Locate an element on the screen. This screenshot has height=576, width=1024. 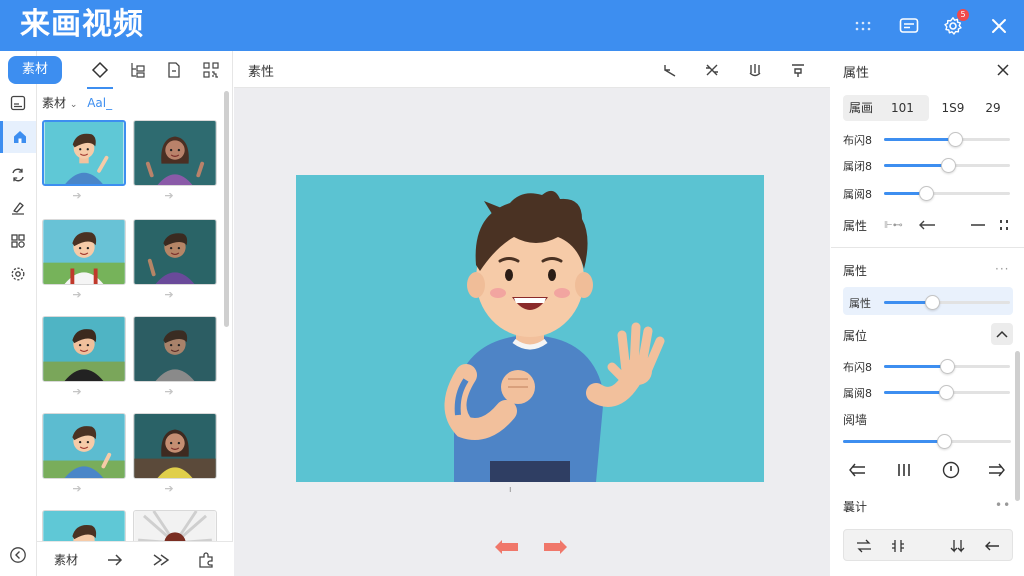
assets-filter-value: Aal_ is located at coordinates (100, 103).